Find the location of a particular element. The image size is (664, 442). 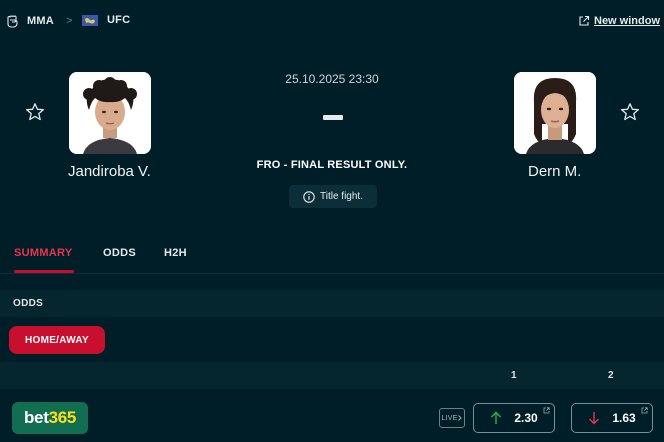

arrow-down-icon is located at coordinates (594, 418).